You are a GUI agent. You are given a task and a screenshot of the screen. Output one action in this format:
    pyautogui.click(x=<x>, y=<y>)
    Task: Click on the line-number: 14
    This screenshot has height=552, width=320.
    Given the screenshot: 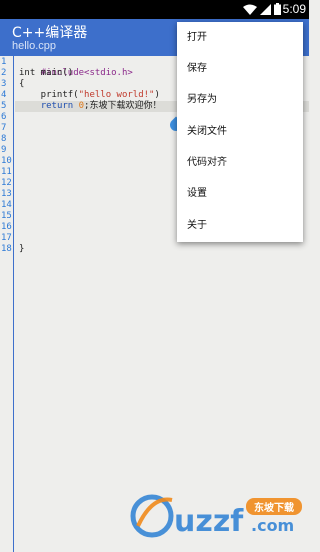 What is the action you would take?
    pyautogui.click(x=6, y=205)
    